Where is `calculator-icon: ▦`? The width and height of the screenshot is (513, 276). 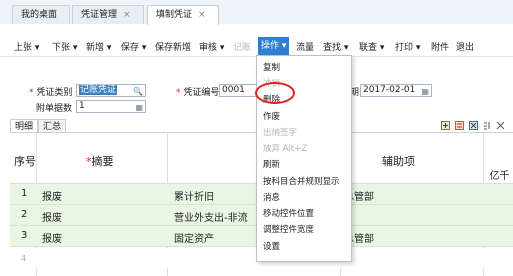
calculator-icon: ▦ is located at coordinates (139, 107).